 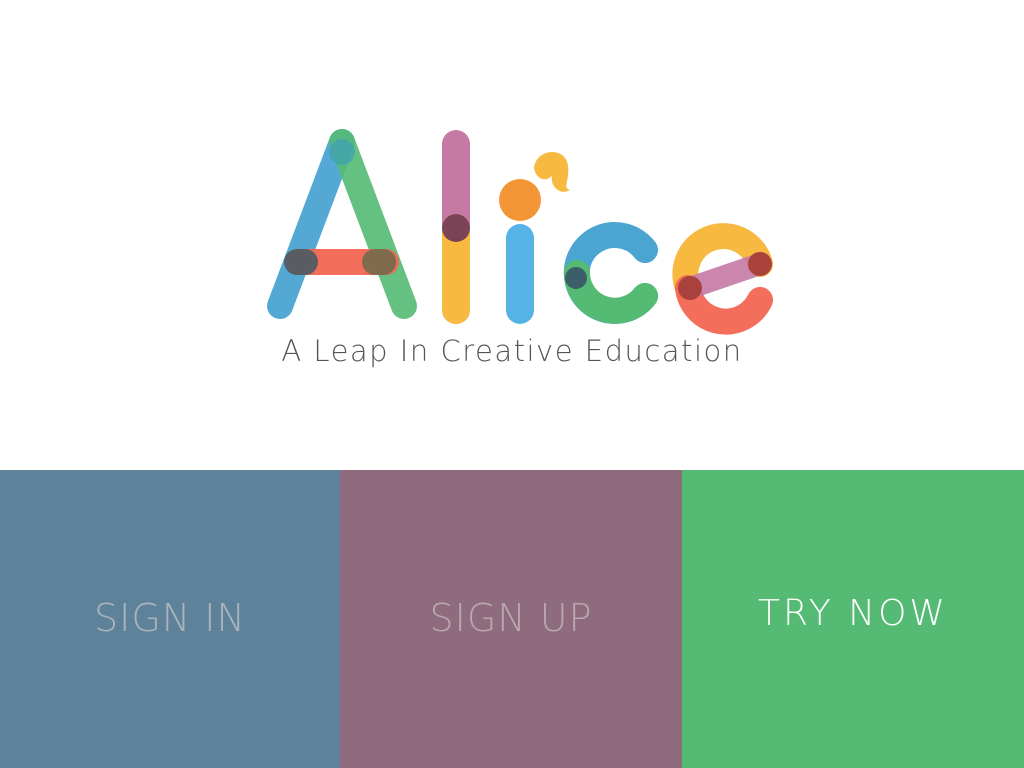 I want to click on try-now-label: TRY NOW, so click(x=853, y=613).